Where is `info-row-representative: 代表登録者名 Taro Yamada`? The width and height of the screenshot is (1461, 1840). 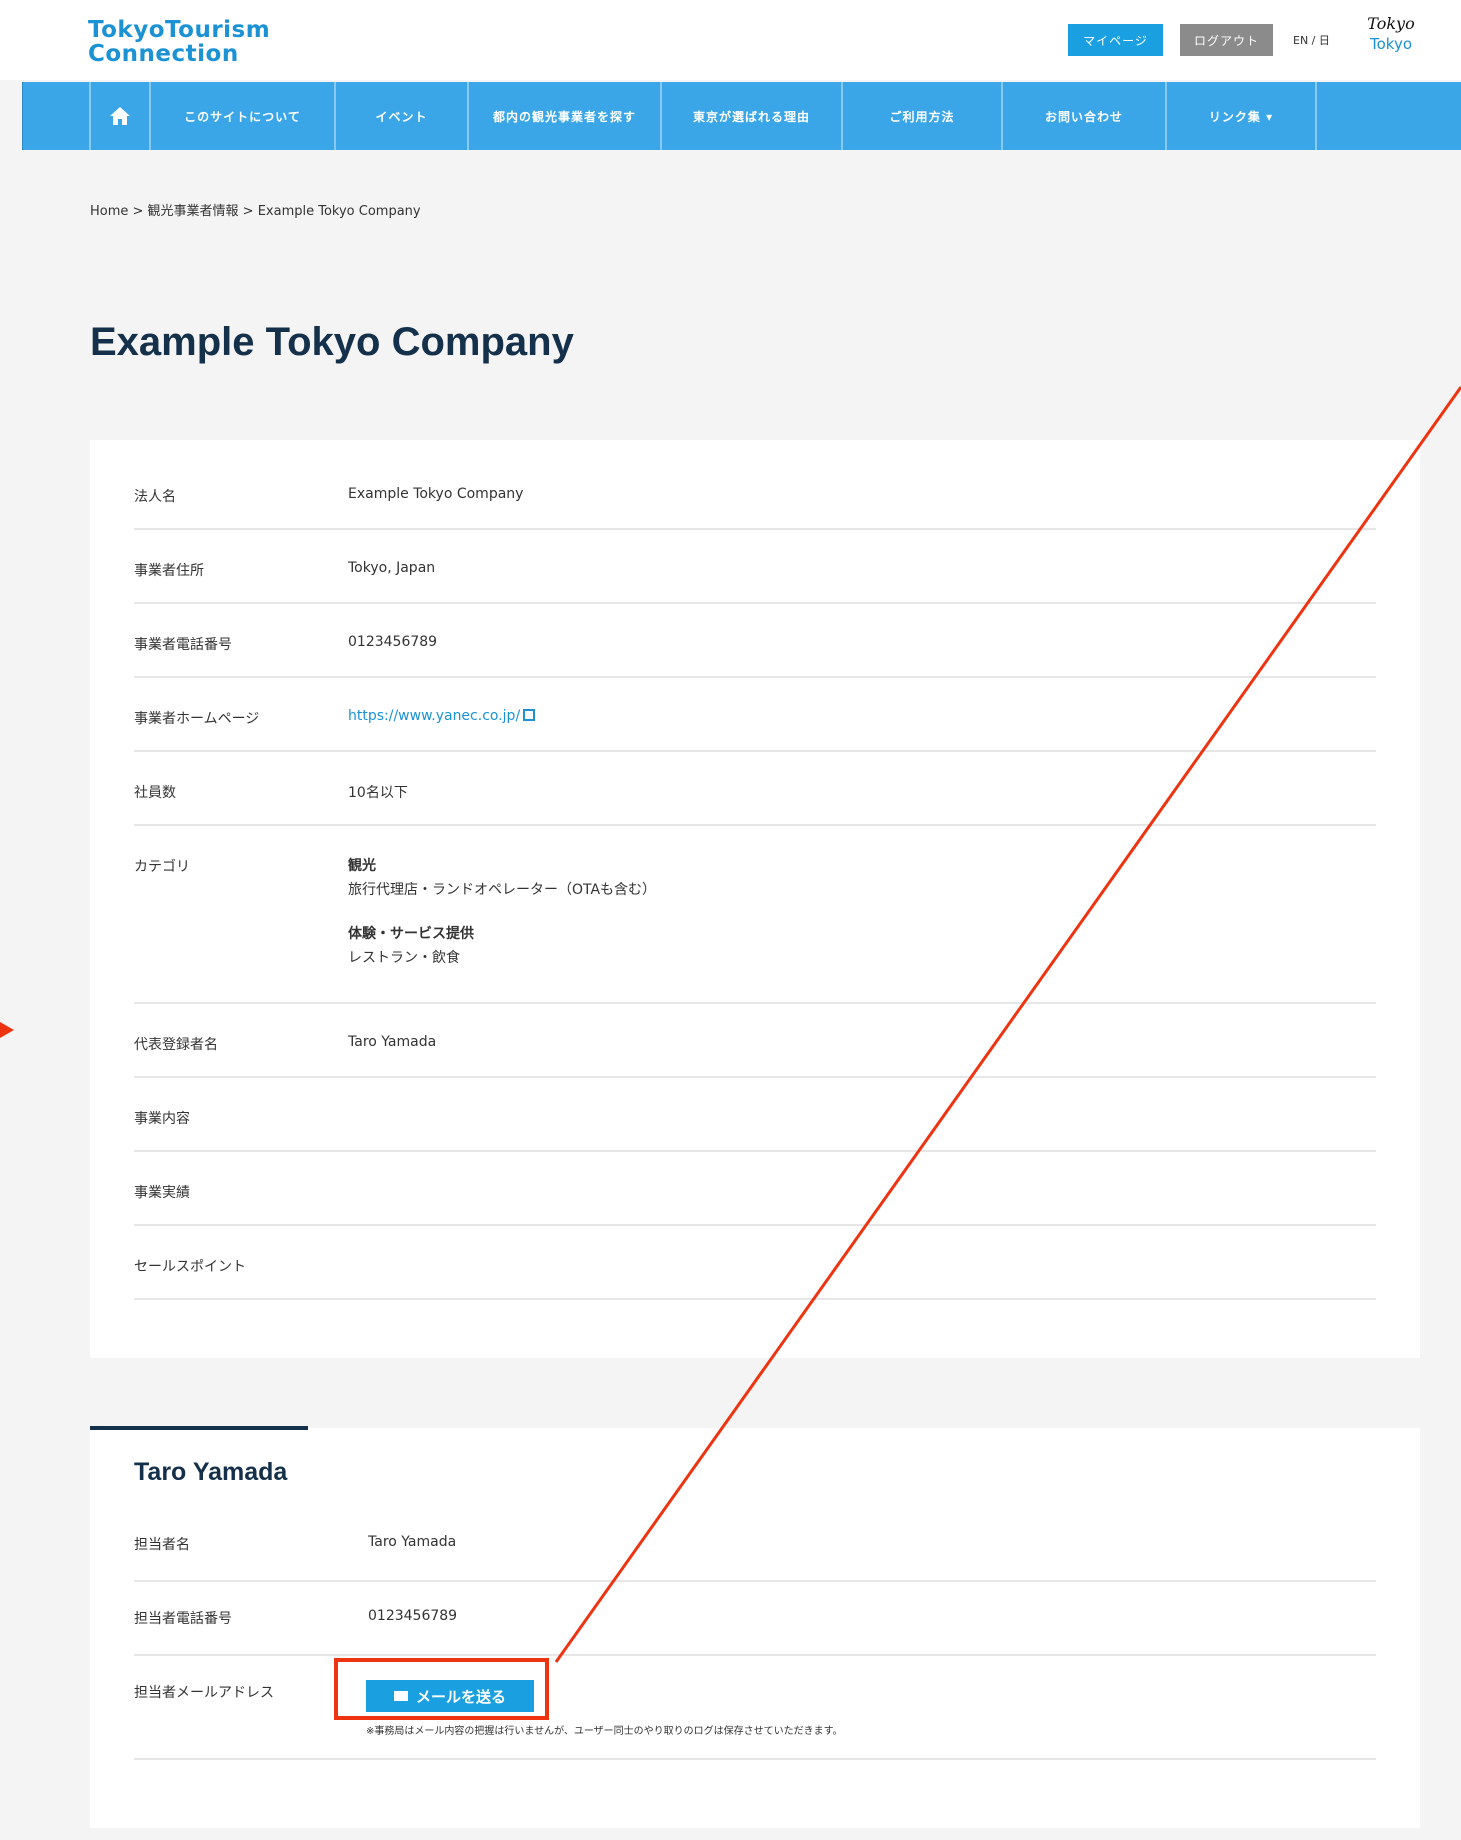 info-row-representative: 代表登録者名 Taro Yamada is located at coordinates (755, 1041).